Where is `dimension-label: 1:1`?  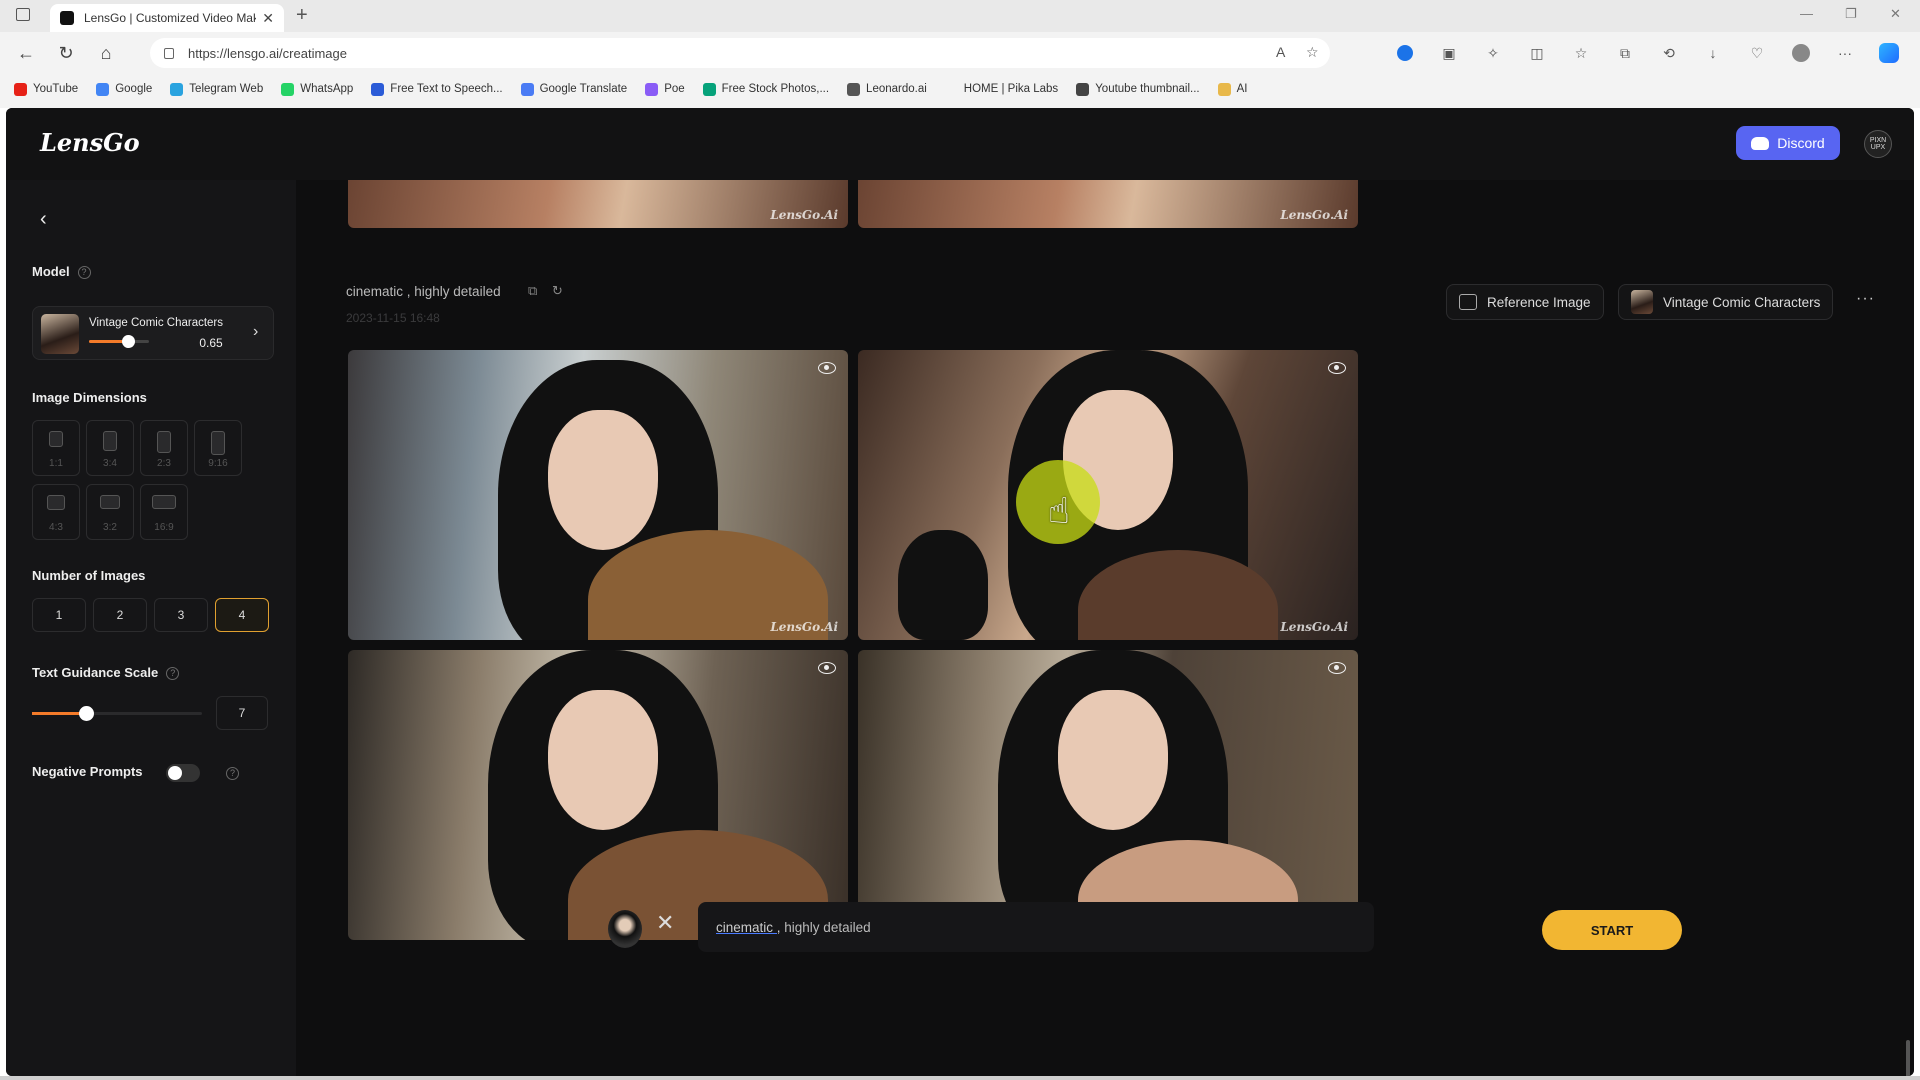 dimension-label: 1:1 is located at coordinates (56, 463).